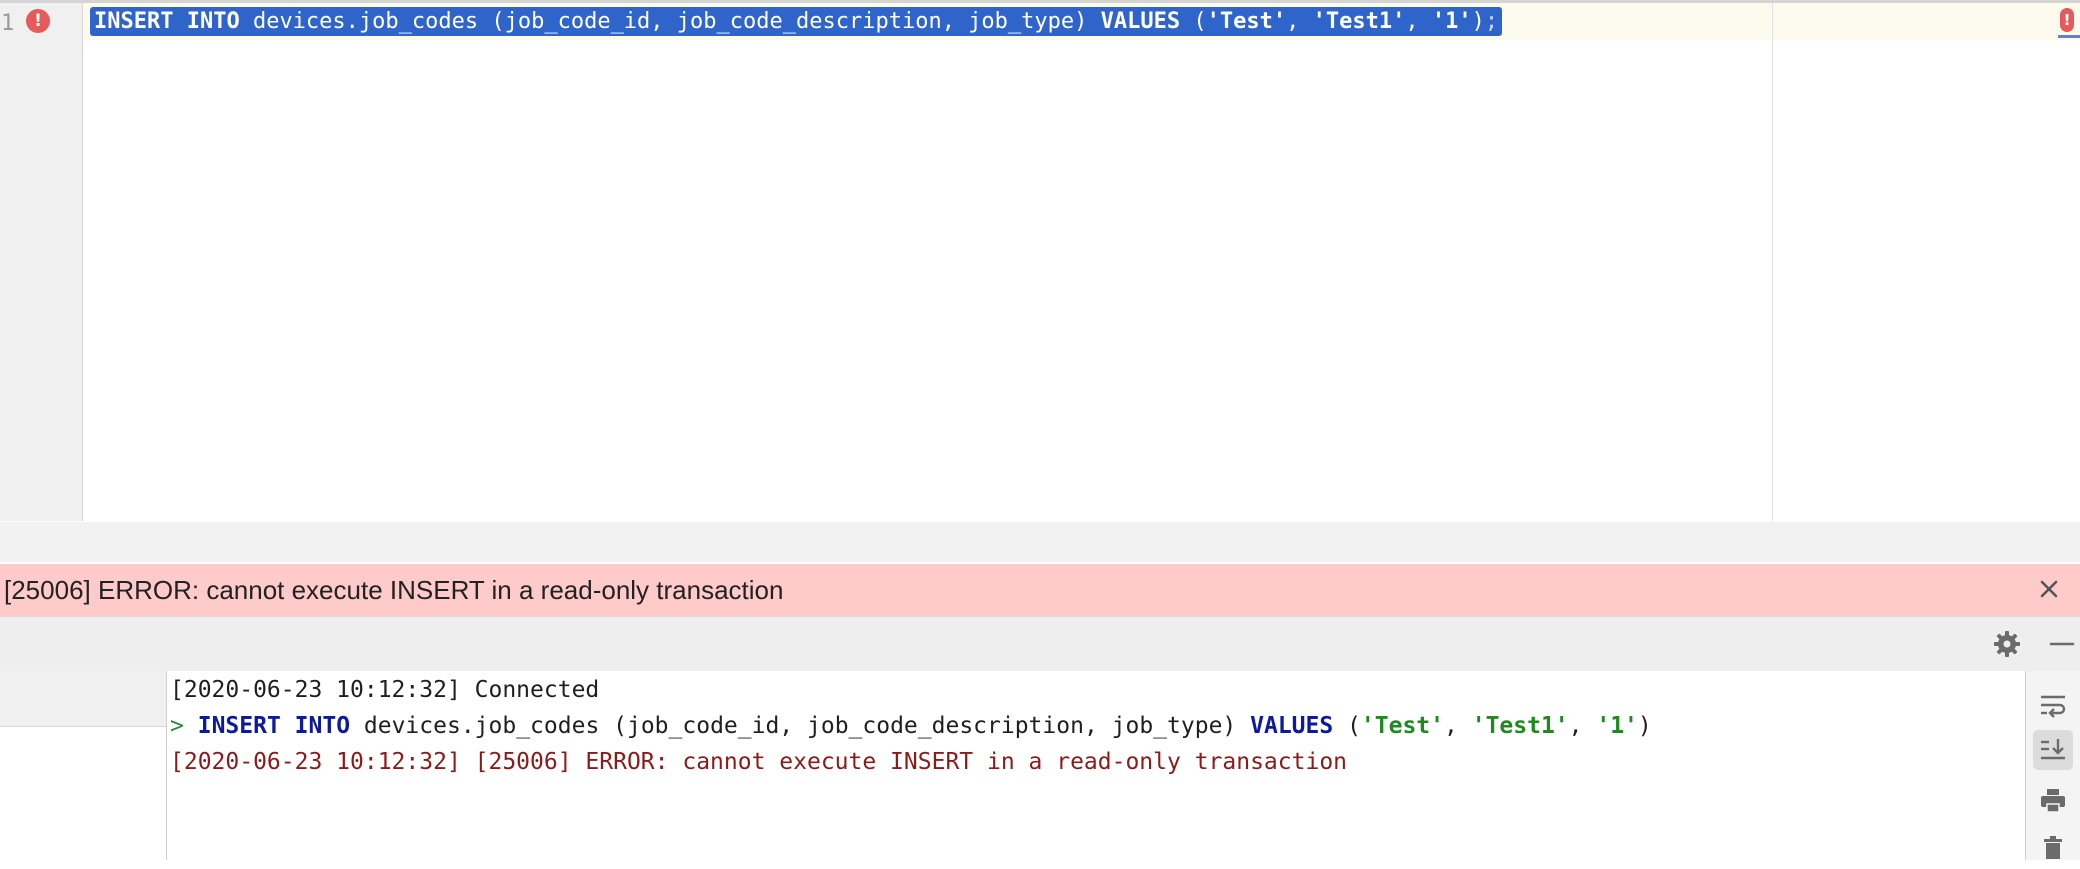 The width and height of the screenshot is (2080, 869). Describe the element at coordinates (1246, 21) in the screenshot. I see `code-string-1: 'Test'` at that location.